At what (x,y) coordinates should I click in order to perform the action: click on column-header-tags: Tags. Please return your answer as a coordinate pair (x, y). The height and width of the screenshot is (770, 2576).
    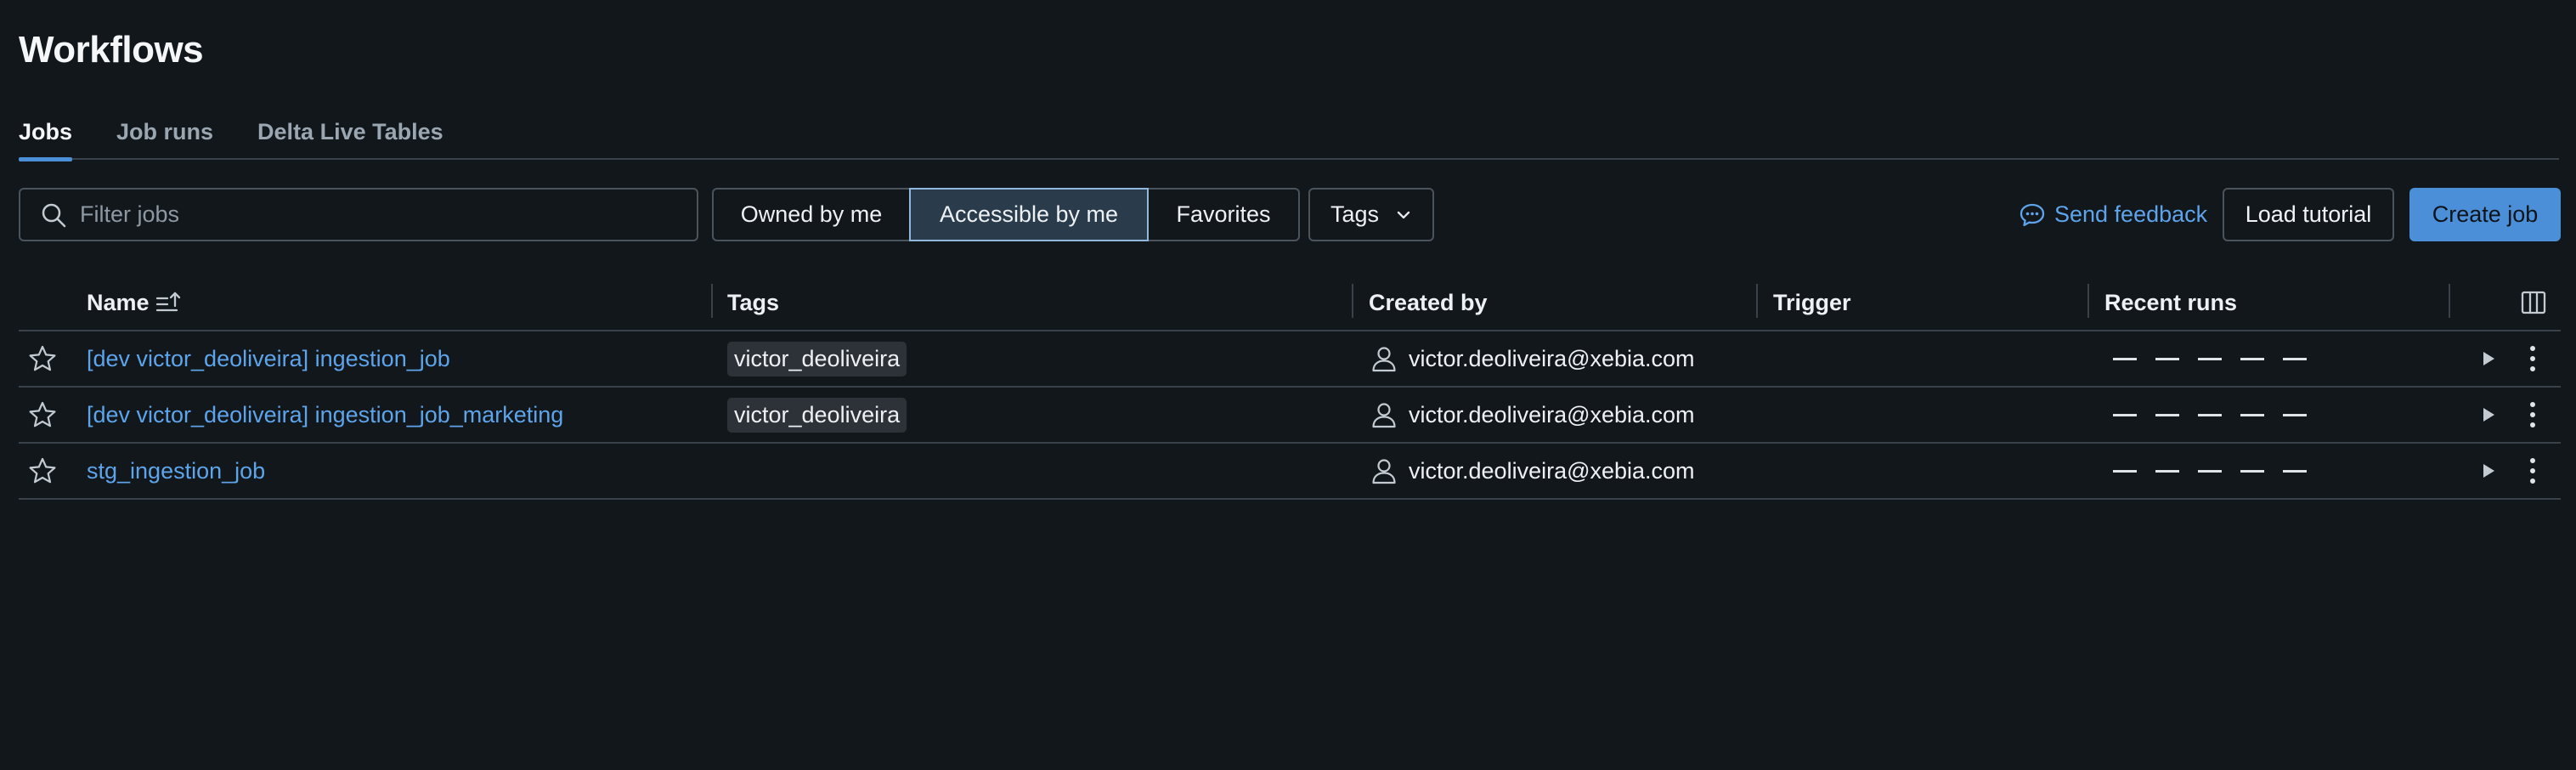
    Looking at the image, I should click on (753, 302).